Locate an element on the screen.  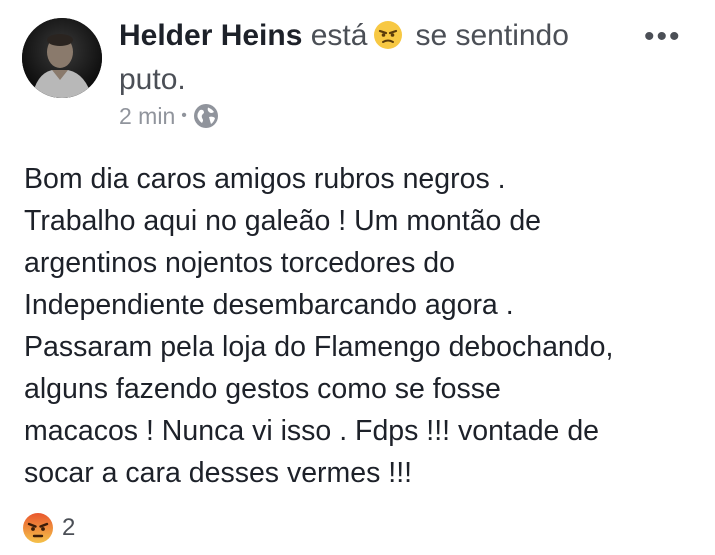
post-timestamp: 2 min is located at coordinates (147, 116).